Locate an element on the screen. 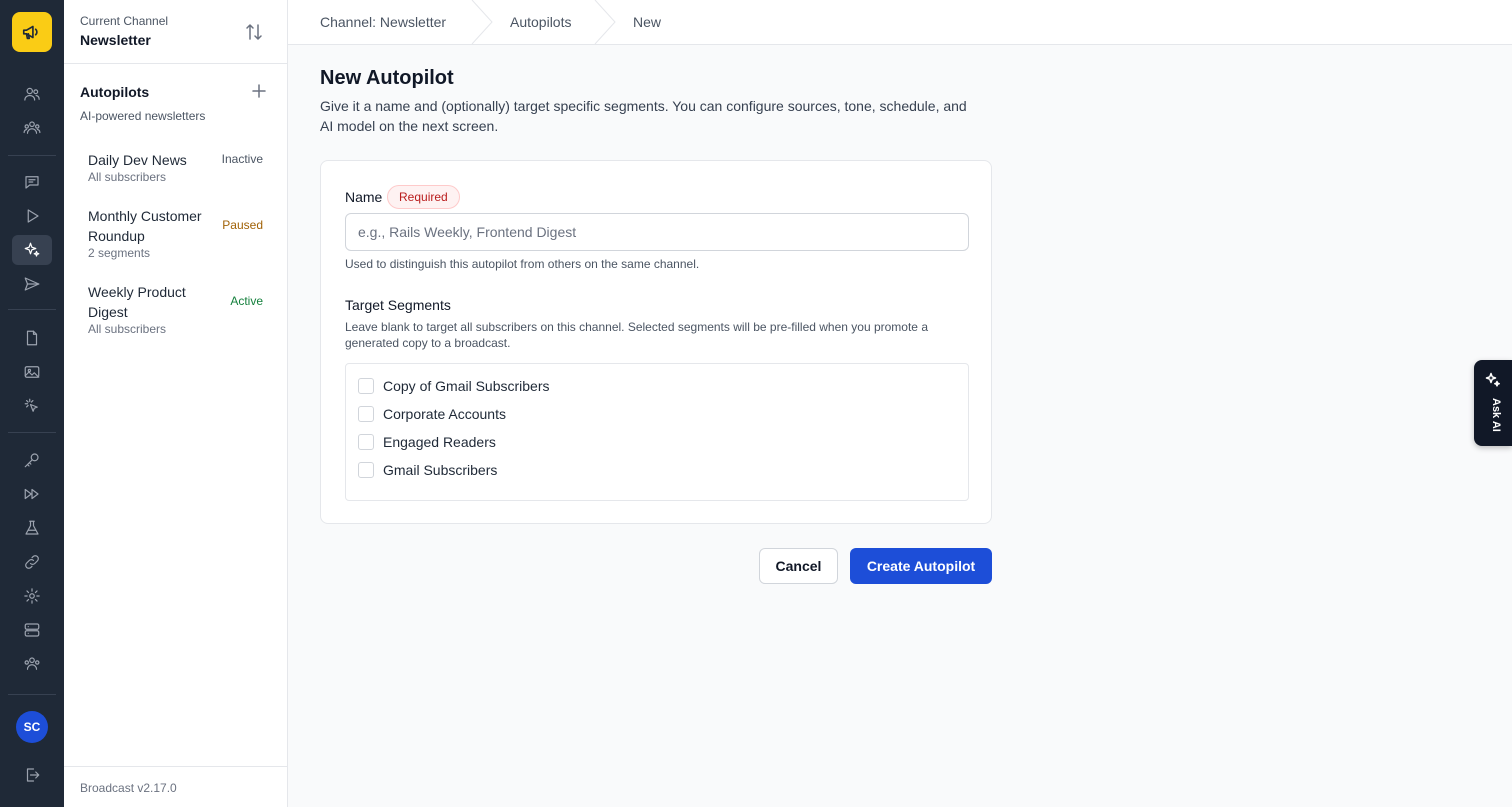  breadcrumb: Channel: Newsletter Autopilots New is located at coordinates (900, 22).